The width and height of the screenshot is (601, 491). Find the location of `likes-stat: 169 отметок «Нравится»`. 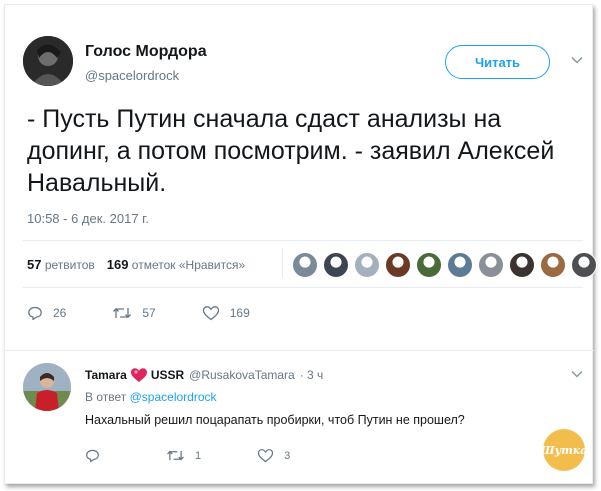

likes-stat: 169 отметок «Нравится» is located at coordinates (176, 264).